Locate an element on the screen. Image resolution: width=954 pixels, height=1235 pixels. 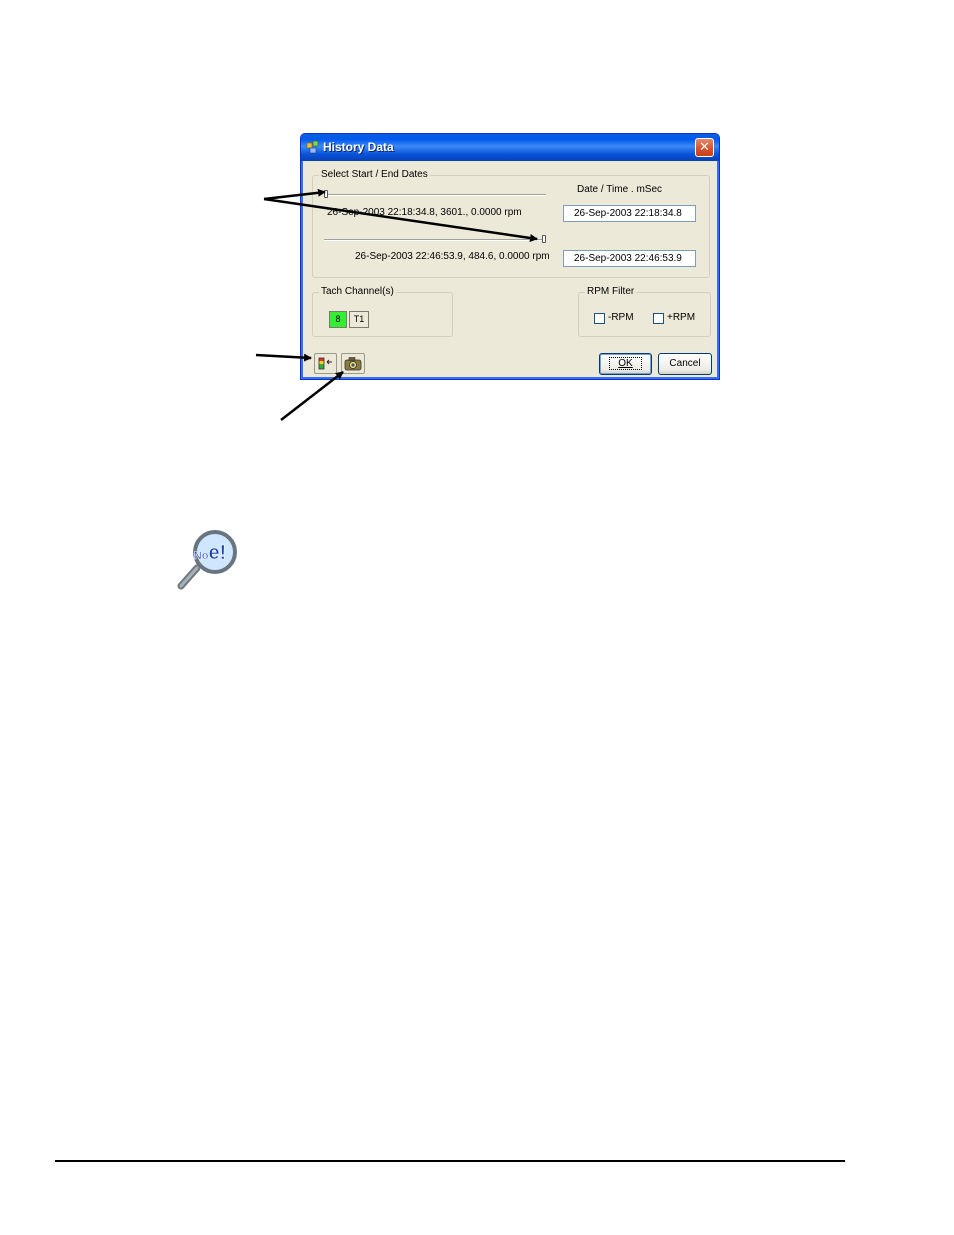
start-slider-arrow is located at coordinates (294, 194).